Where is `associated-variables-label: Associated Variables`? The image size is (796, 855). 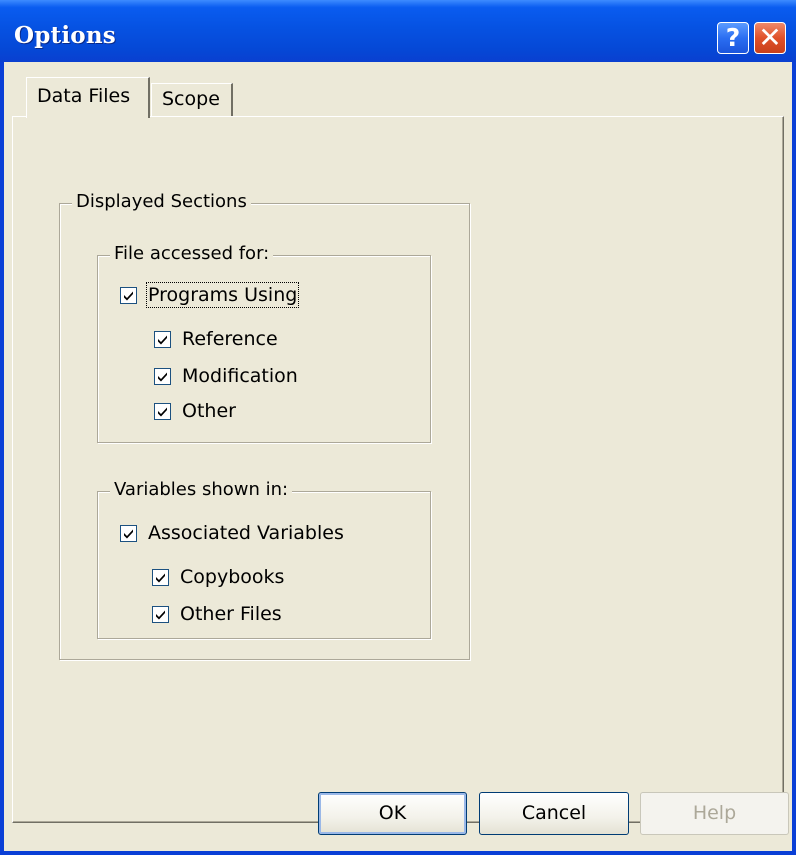
associated-variables-label: Associated Variables is located at coordinates (246, 533).